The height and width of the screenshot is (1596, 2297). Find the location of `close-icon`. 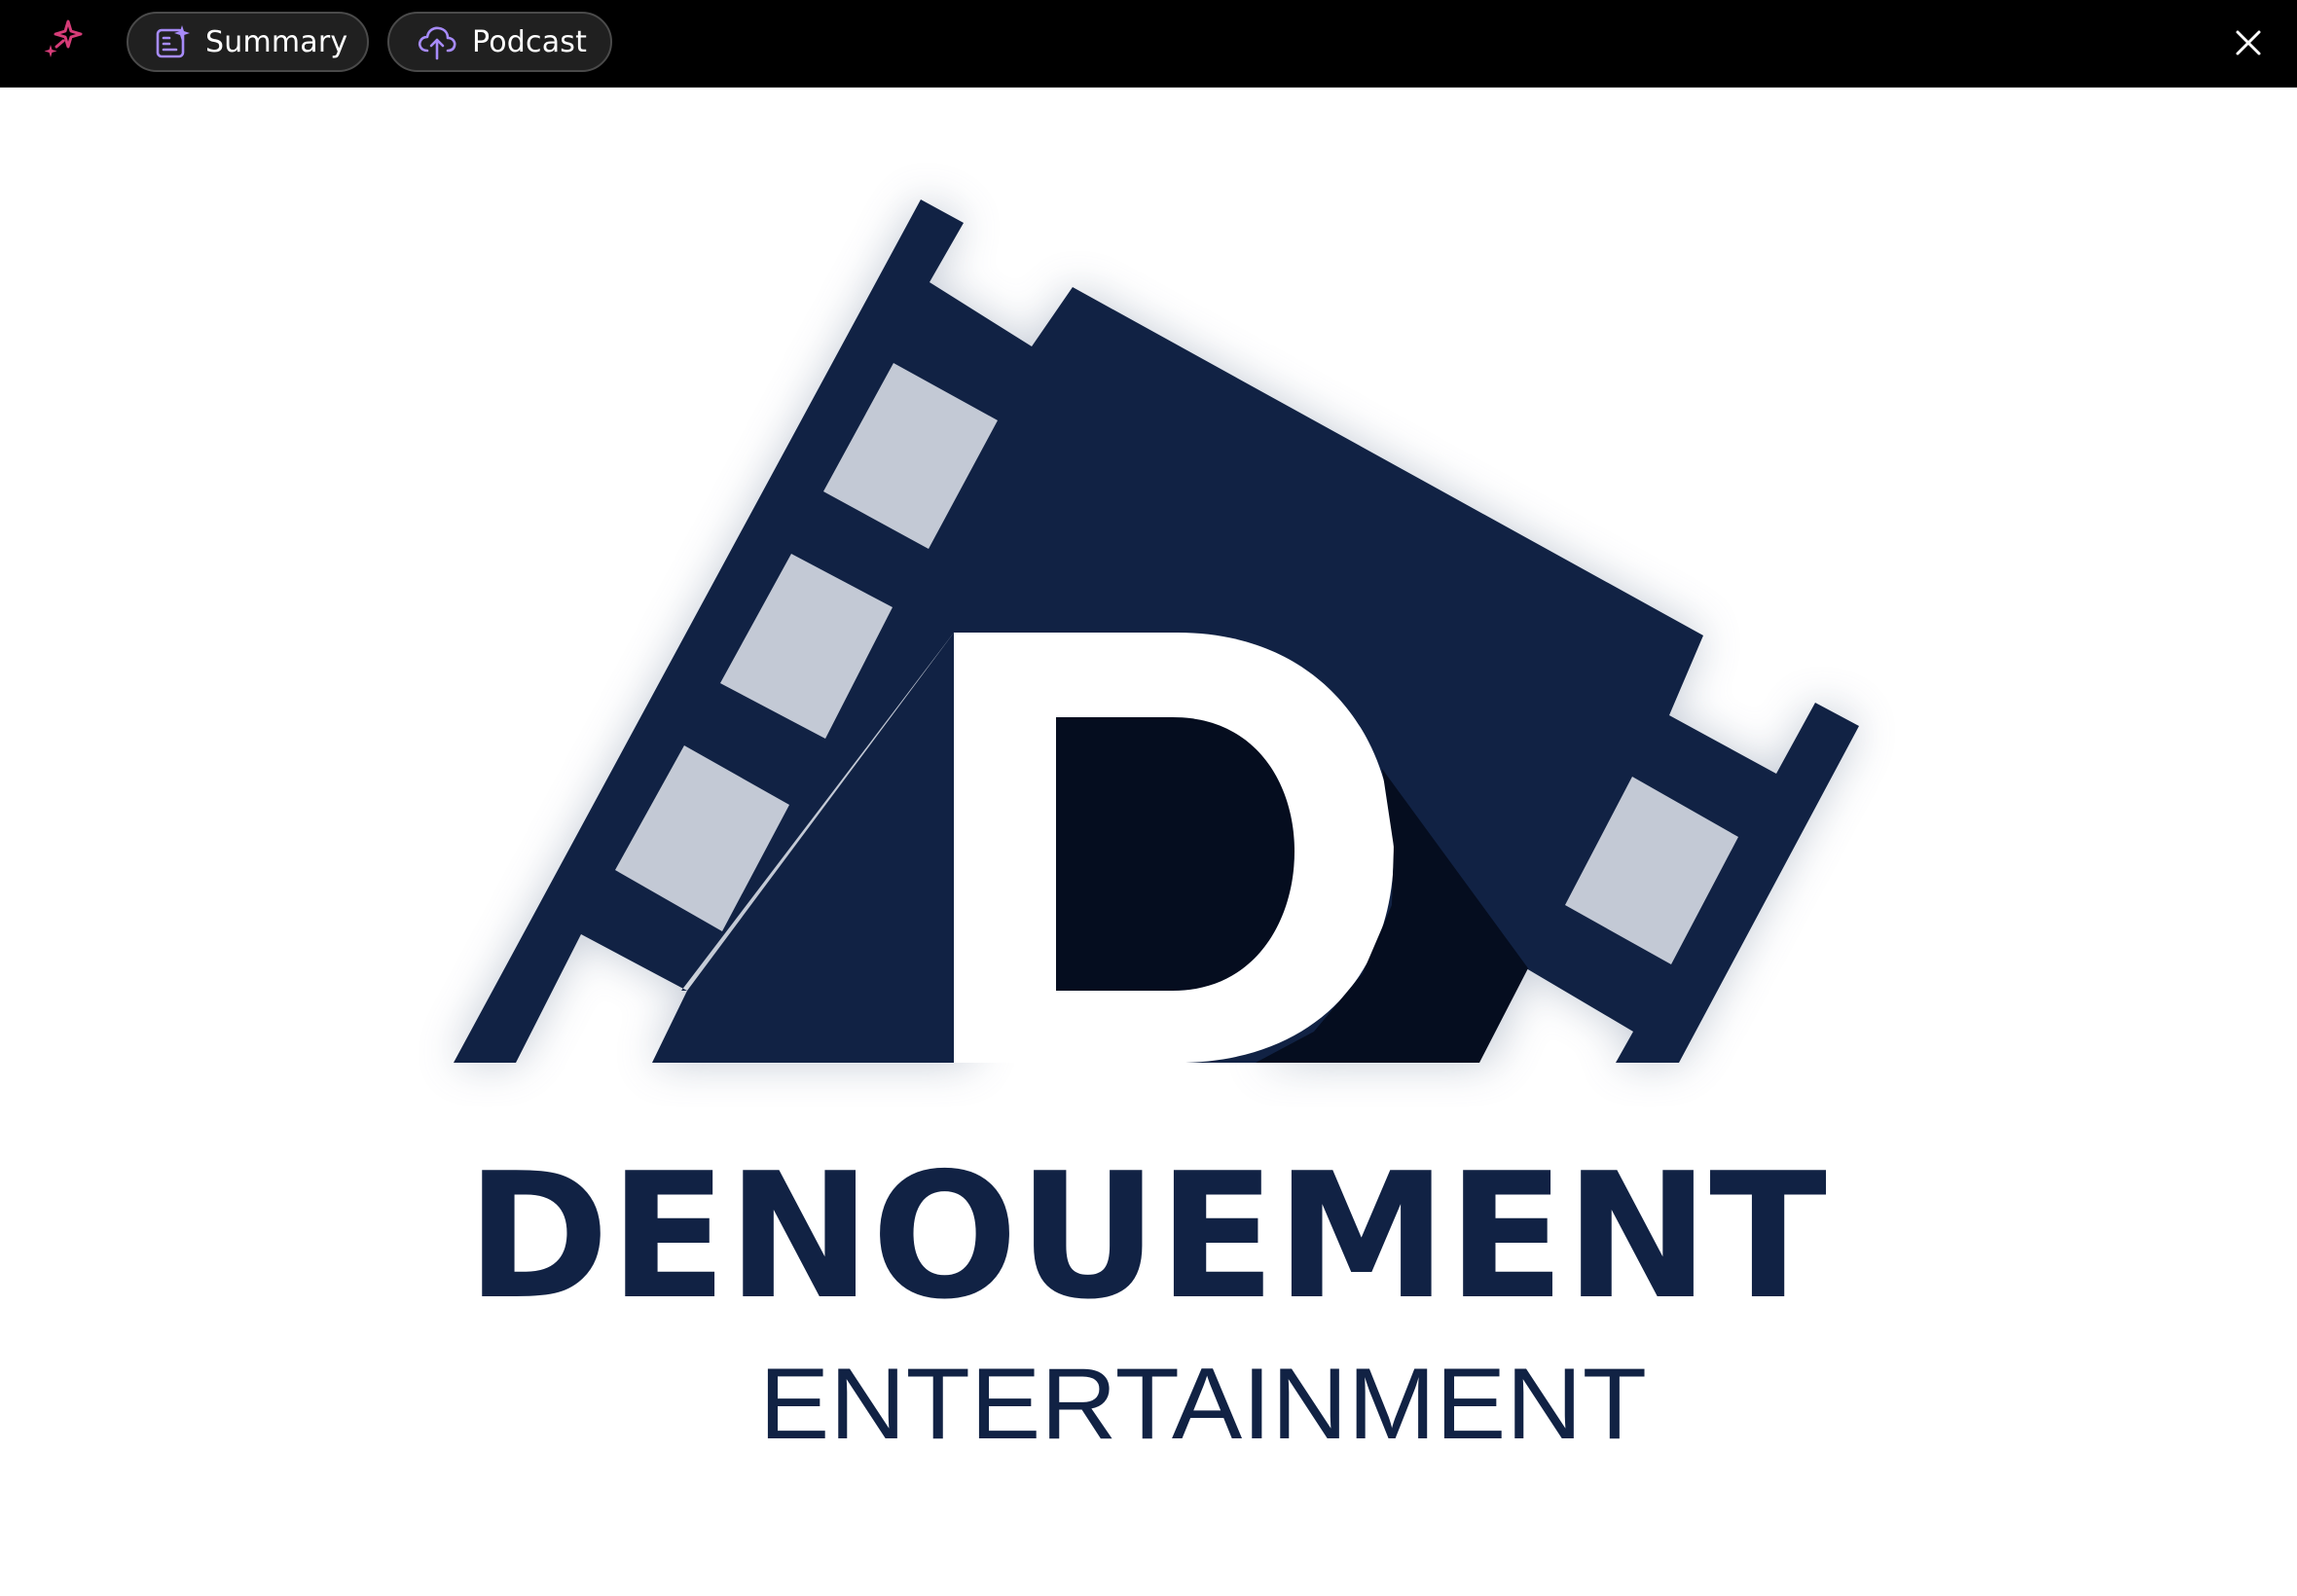

close-icon is located at coordinates (2248, 42).